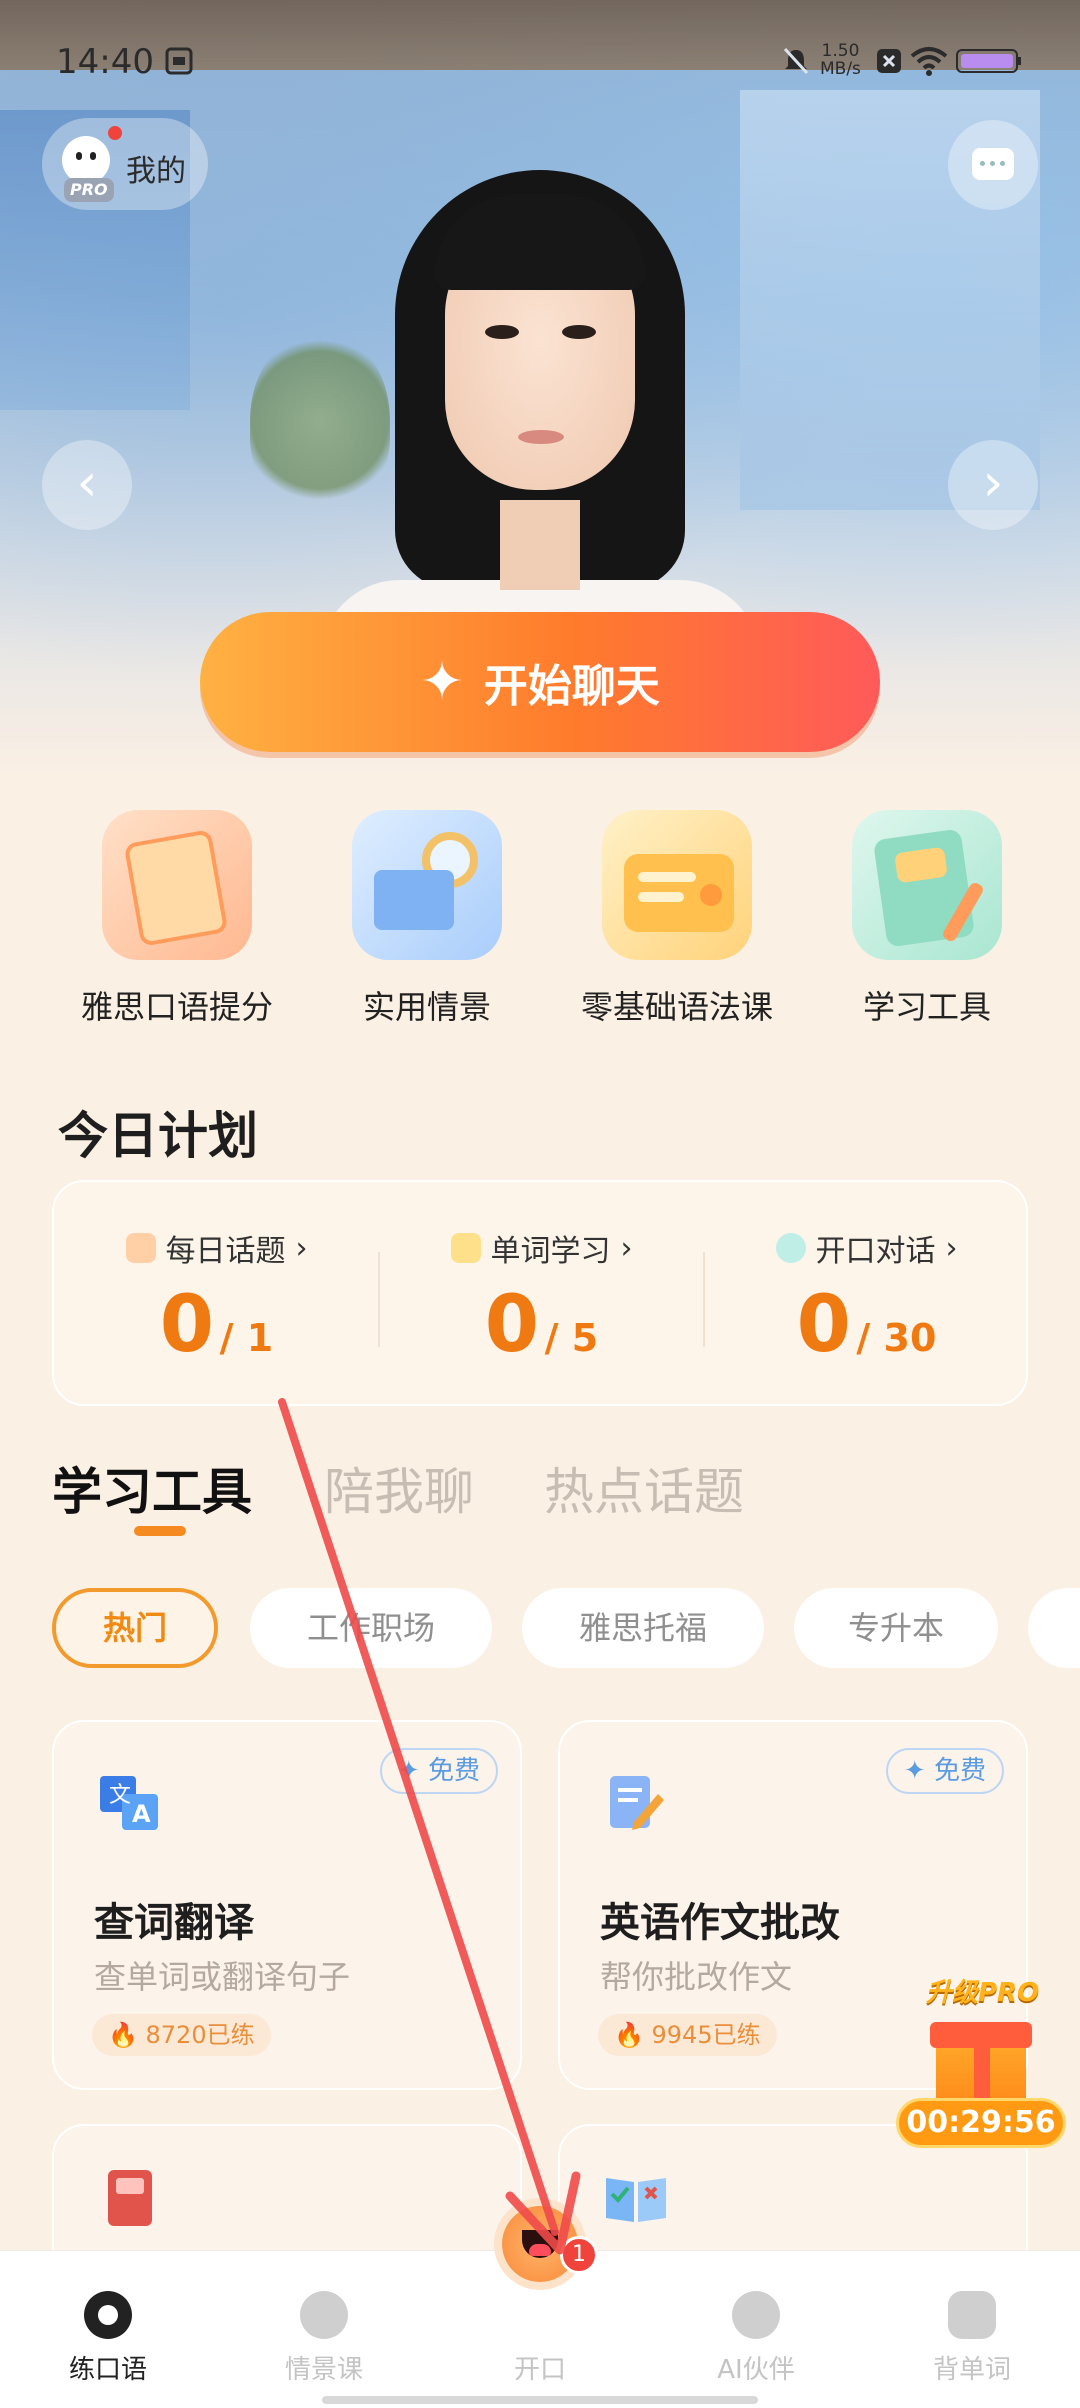  I want to click on gamepad-icon, so click(972, 2315).